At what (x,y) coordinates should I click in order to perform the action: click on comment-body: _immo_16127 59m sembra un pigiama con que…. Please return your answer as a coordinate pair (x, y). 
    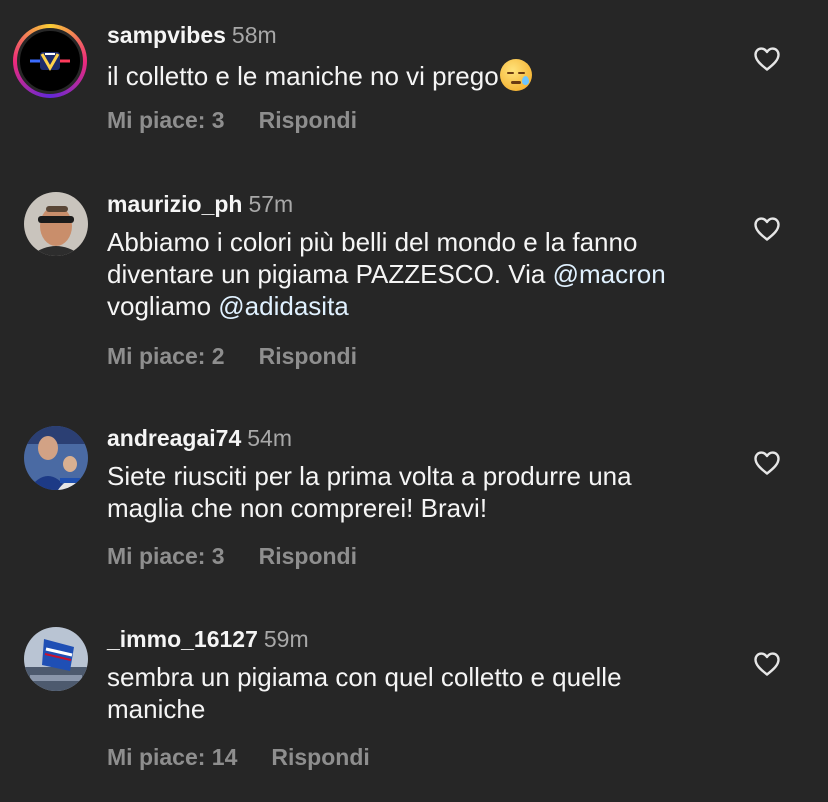
    Looking at the image, I should click on (417, 698).